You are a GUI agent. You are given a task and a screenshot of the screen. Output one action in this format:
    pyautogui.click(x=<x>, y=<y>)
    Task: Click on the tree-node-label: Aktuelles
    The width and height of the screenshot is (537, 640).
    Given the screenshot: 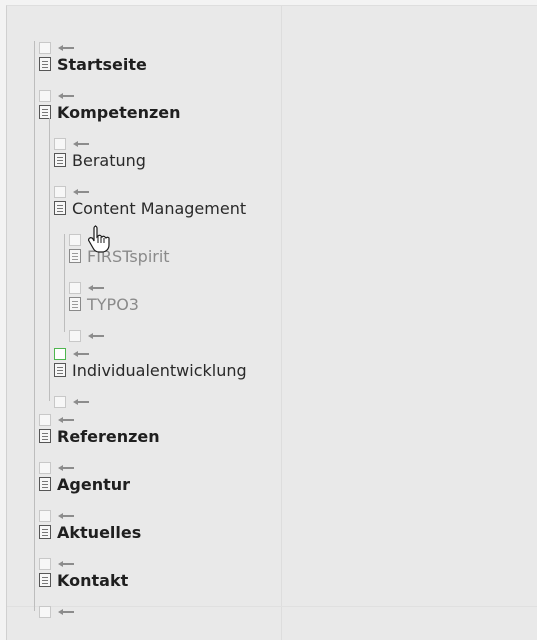 What is the action you would take?
    pyautogui.click(x=99, y=532)
    